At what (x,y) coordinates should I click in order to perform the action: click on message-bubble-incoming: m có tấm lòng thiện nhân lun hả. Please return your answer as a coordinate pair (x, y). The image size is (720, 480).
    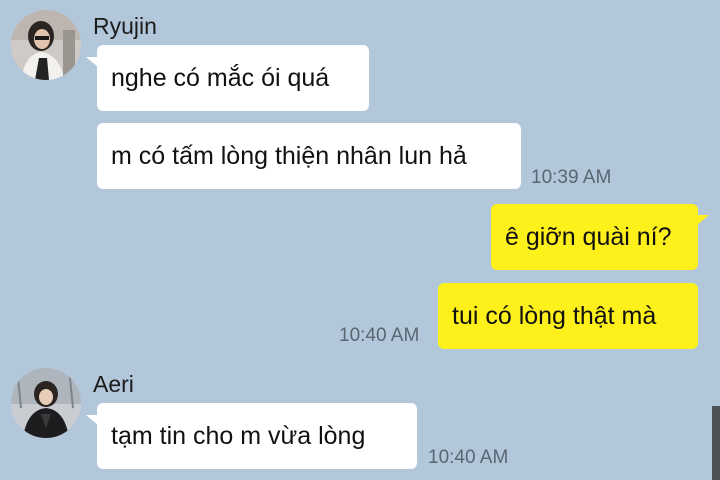
    Looking at the image, I should click on (309, 156).